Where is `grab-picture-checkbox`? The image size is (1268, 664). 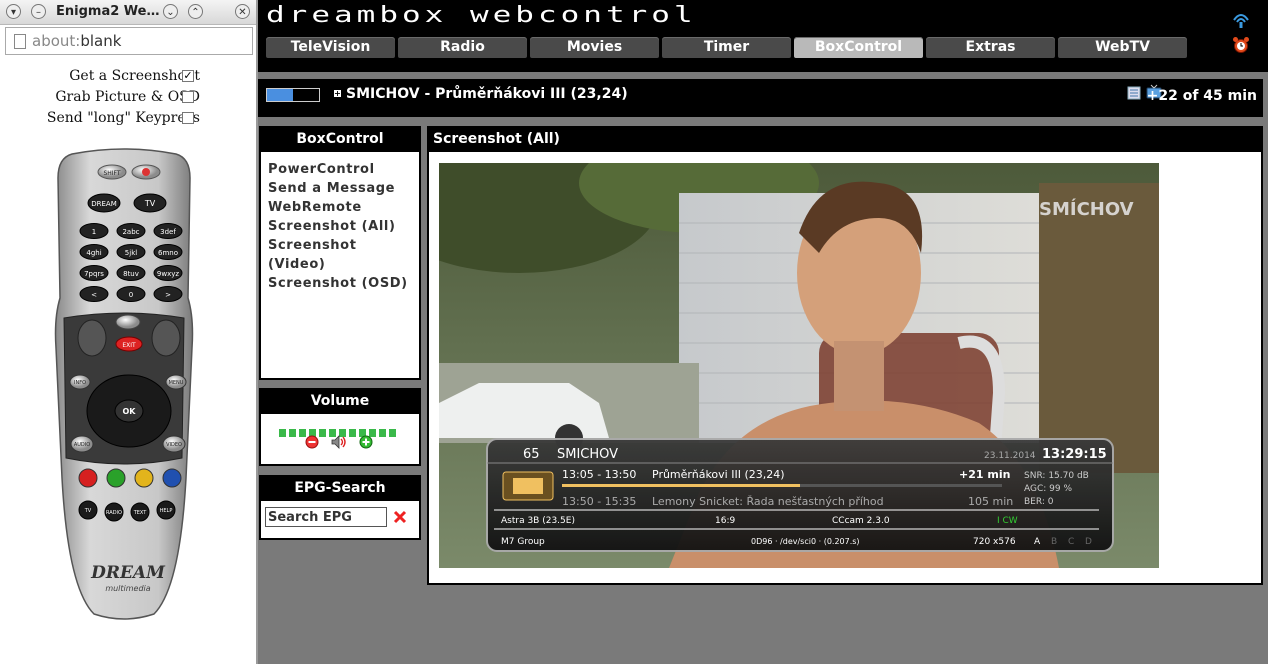
grab-picture-checkbox is located at coordinates (188, 97).